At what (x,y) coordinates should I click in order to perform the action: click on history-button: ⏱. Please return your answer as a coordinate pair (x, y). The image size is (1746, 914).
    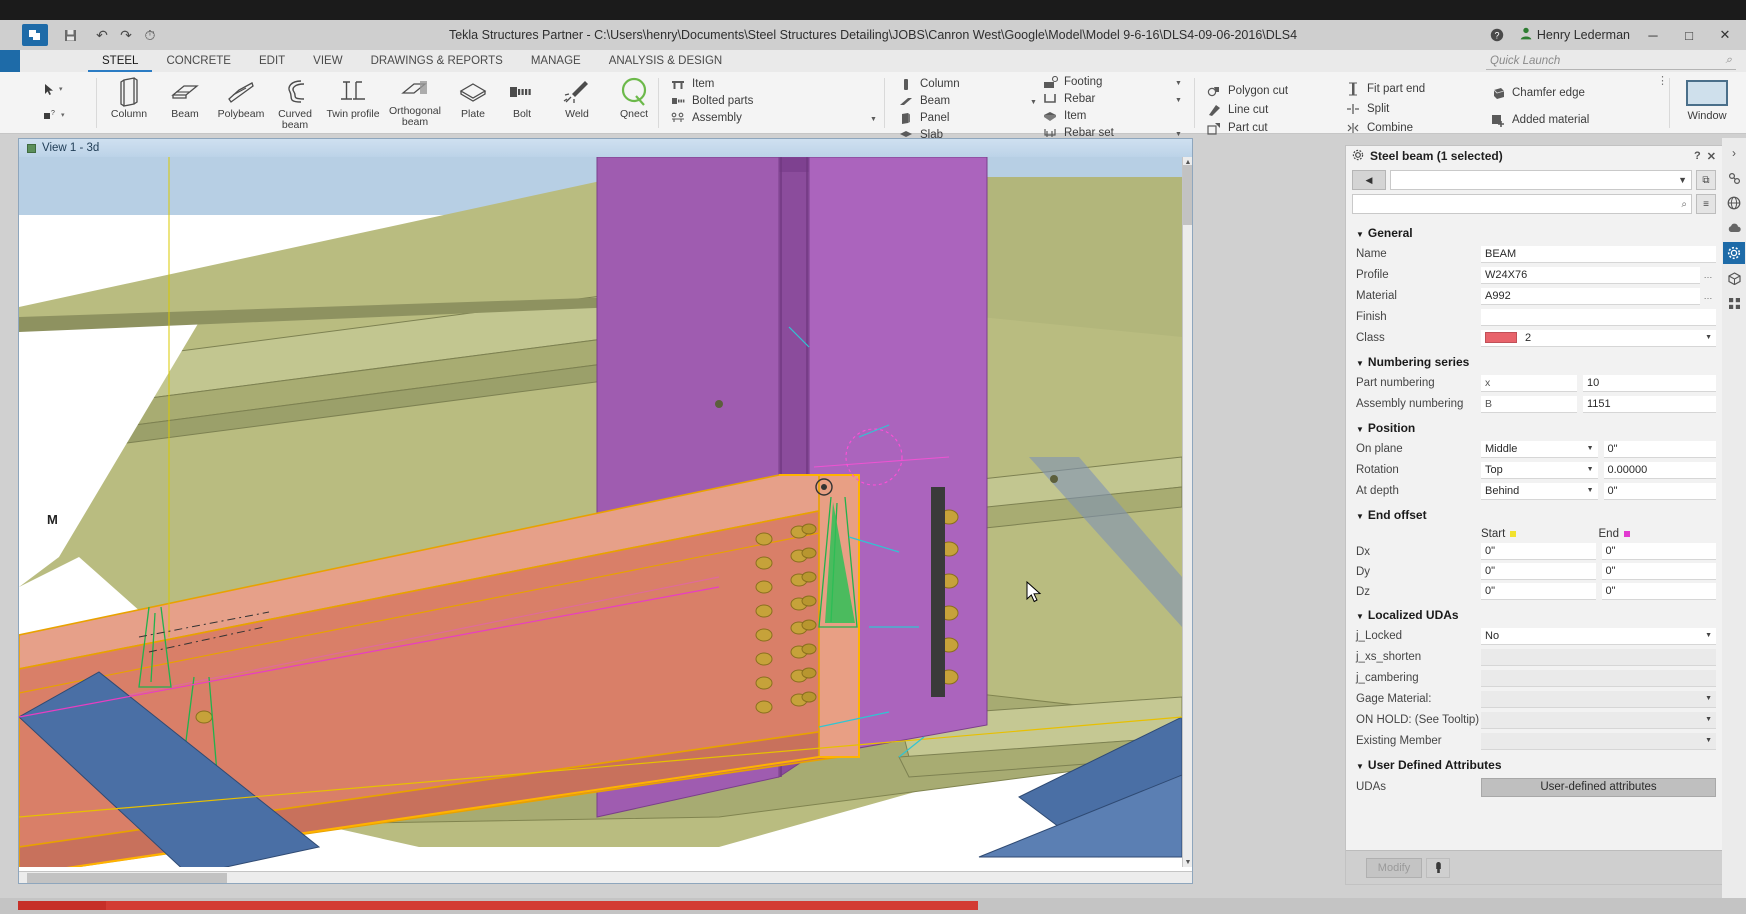
    Looking at the image, I should click on (150, 35).